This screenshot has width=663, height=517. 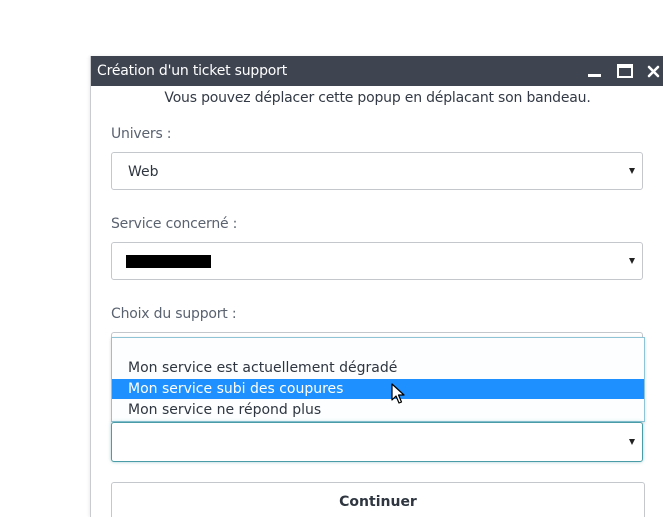 I want to click on support-option-highlighted: Mon service subi des coupures, so click(x=378, y=389).